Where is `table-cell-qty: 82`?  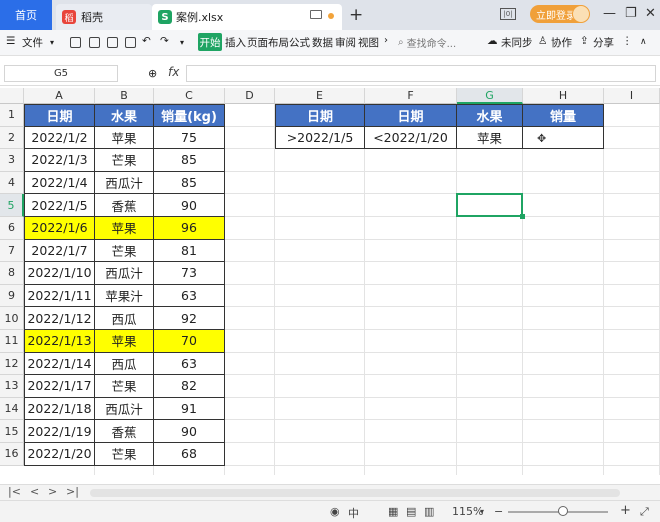 table-cell-qty: 82 is located at coordinates (189, 386).